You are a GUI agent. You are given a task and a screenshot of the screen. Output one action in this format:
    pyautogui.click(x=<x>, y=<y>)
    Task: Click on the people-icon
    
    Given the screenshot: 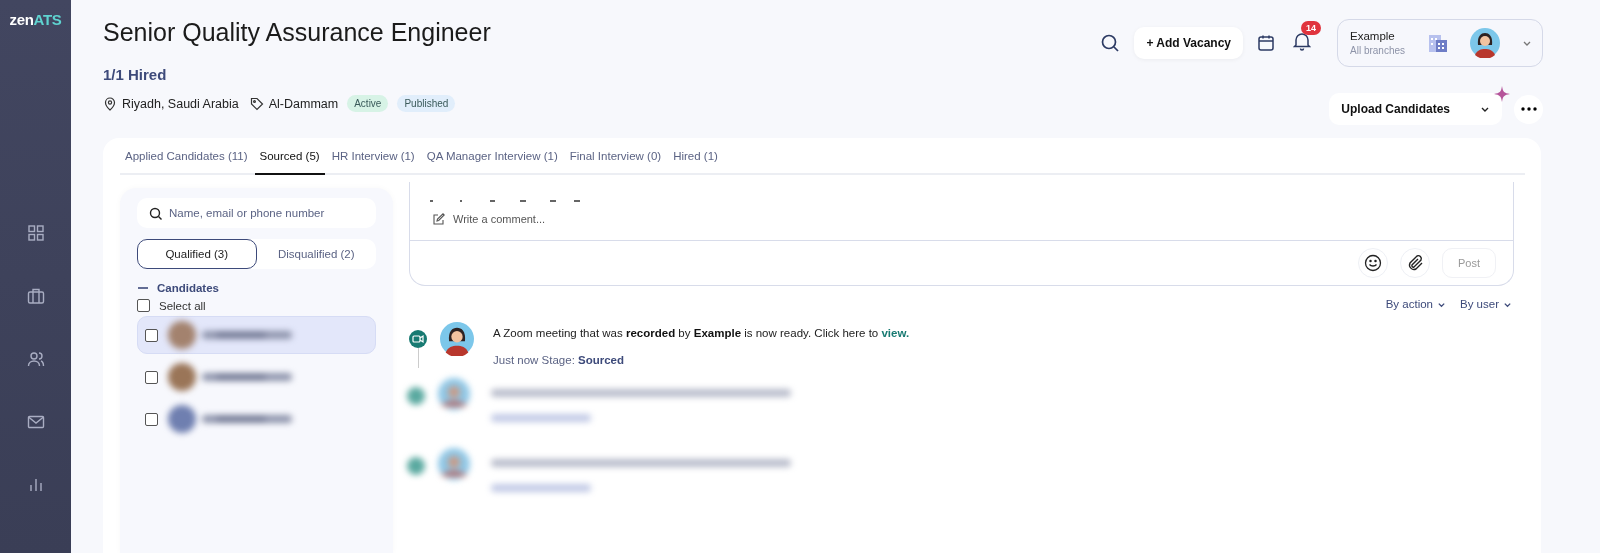 What is the action you would take?
    pyautogui.click(x=35, y=359)
    